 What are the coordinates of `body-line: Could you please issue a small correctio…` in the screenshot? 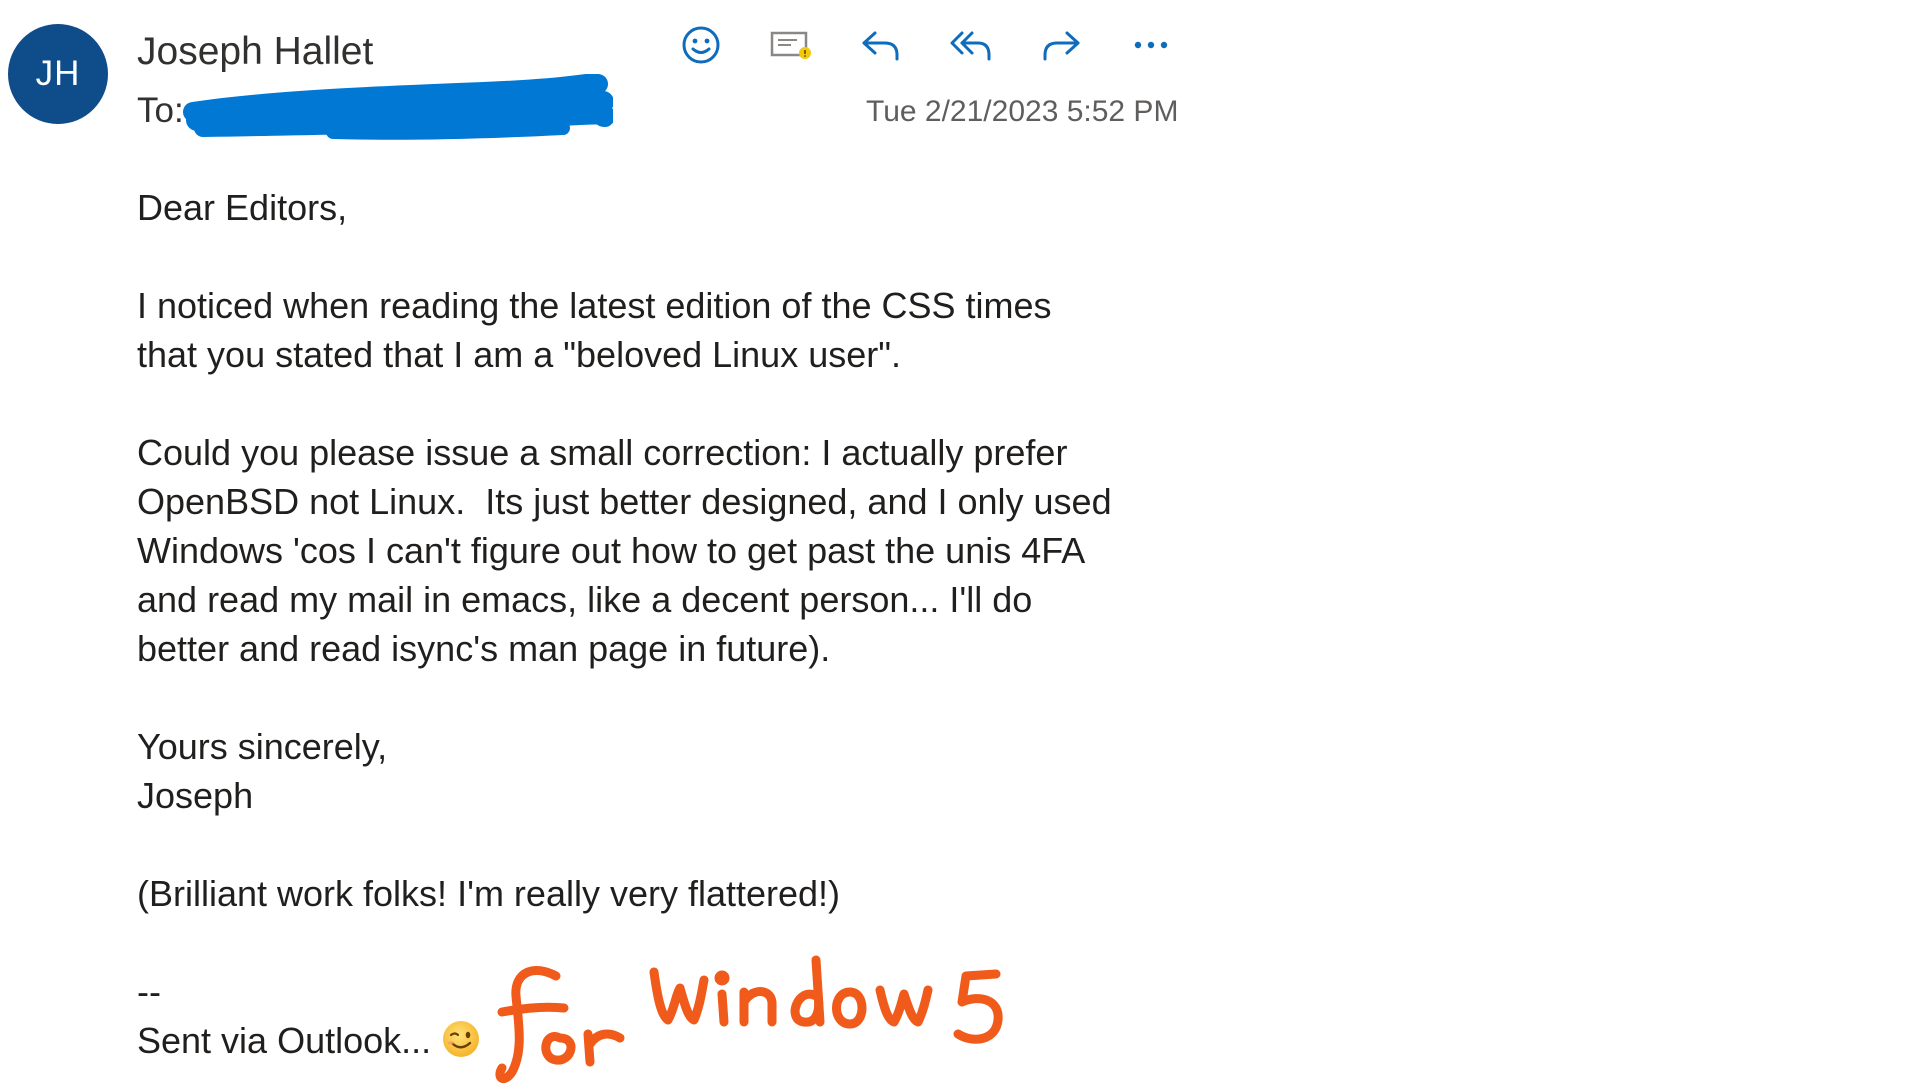 It's located at (602, 452).